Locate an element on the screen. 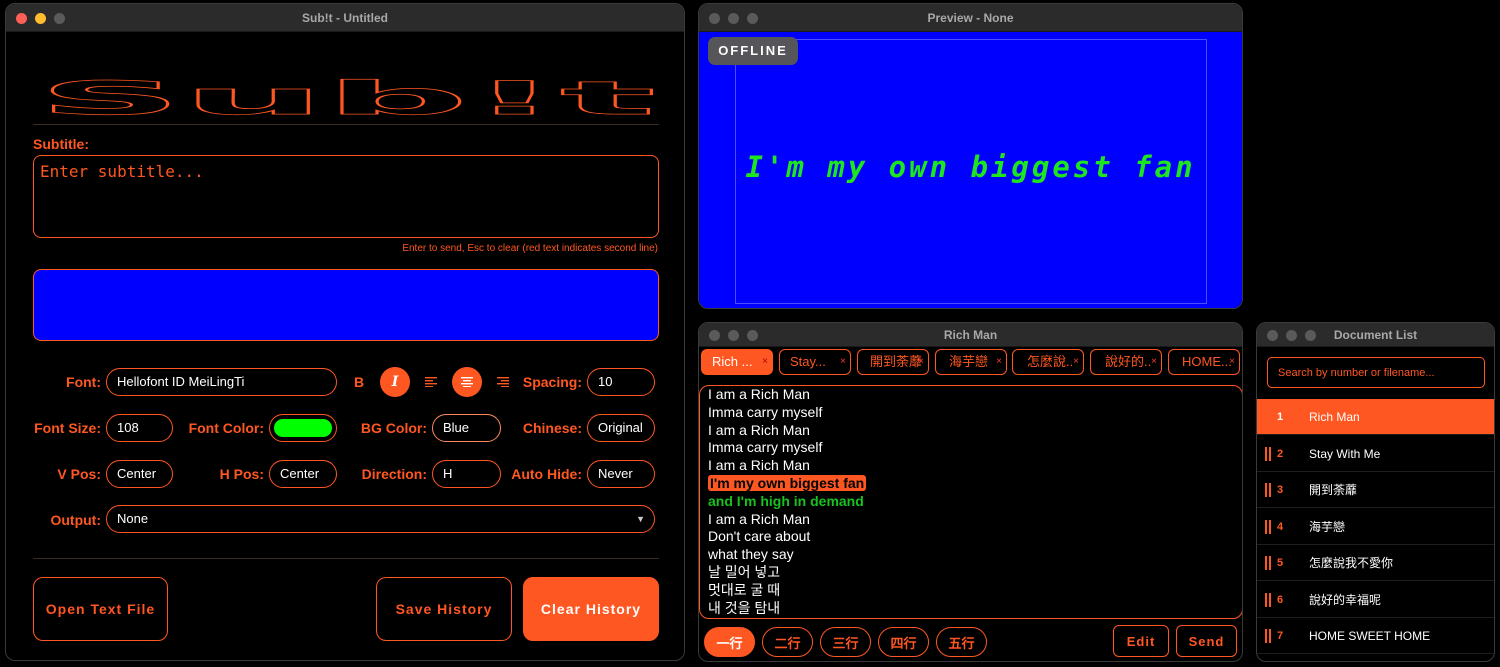  chinese-field: Original is located at coordinates (621, 428).